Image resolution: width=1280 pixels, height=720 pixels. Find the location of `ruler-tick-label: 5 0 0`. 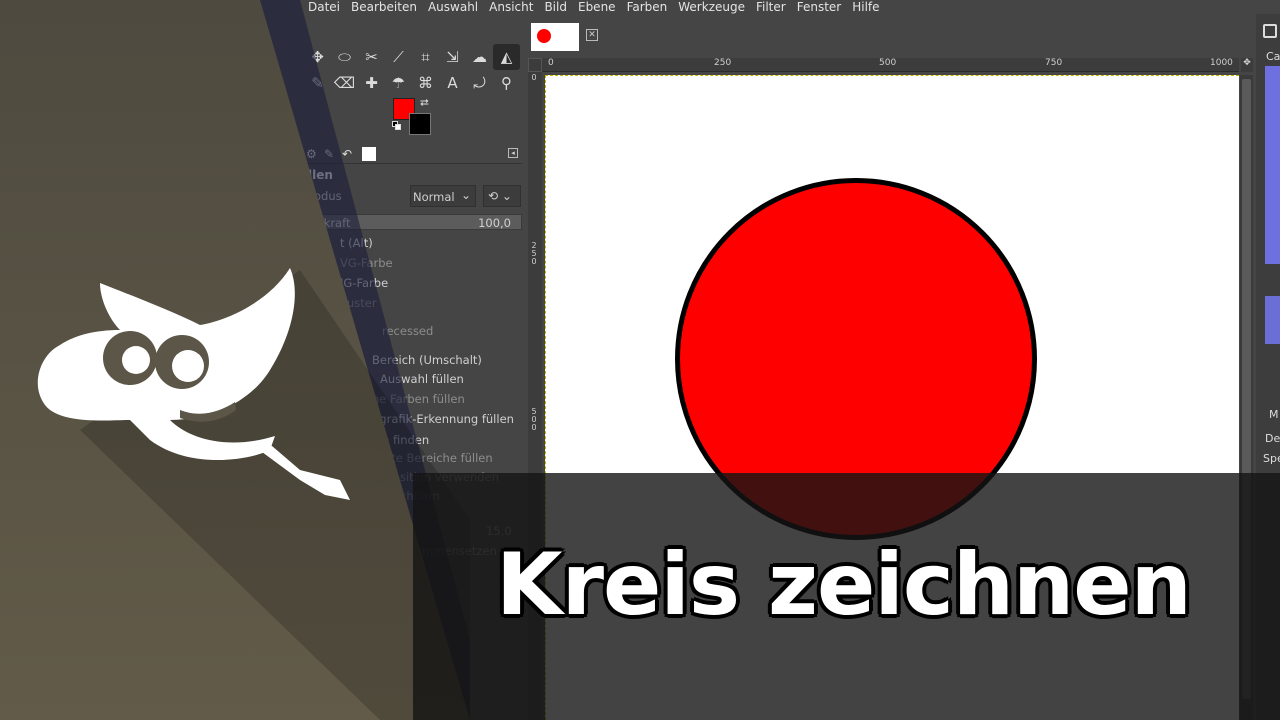

ruler-tick-label: 5 0 0 is located at coordinates (534, 419).